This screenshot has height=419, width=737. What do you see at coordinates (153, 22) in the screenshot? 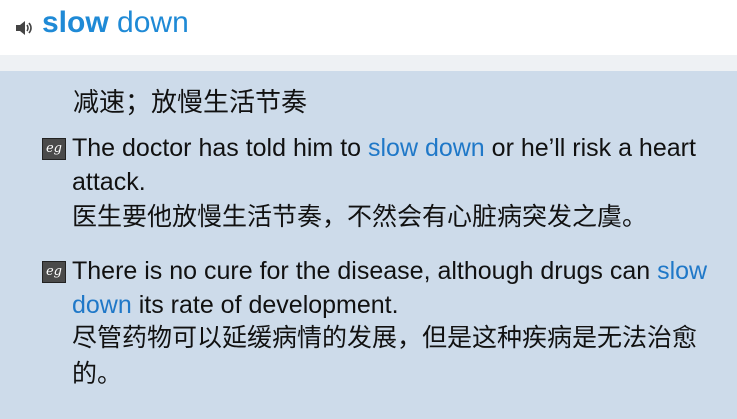
I see `headword-part2: down` at bounding box center [153, 22].